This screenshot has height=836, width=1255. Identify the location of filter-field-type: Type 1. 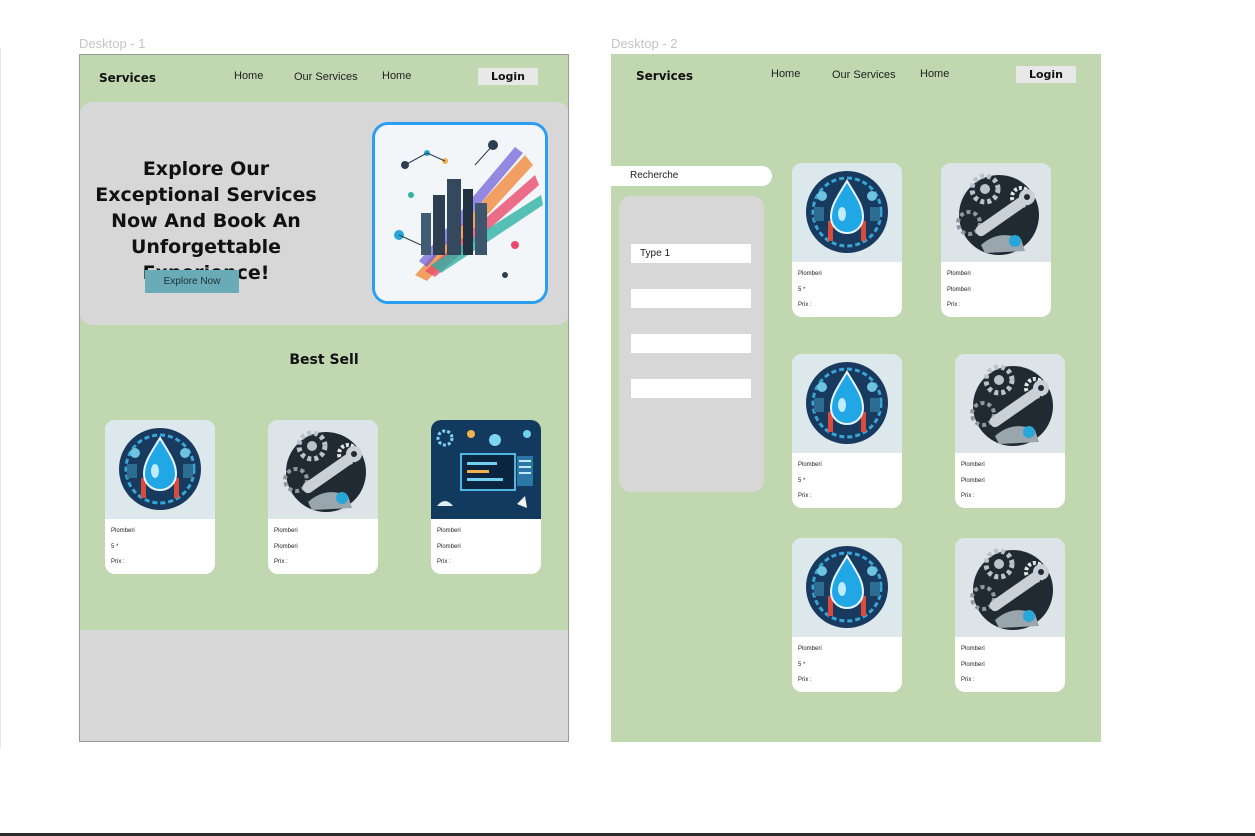
(691, 253).